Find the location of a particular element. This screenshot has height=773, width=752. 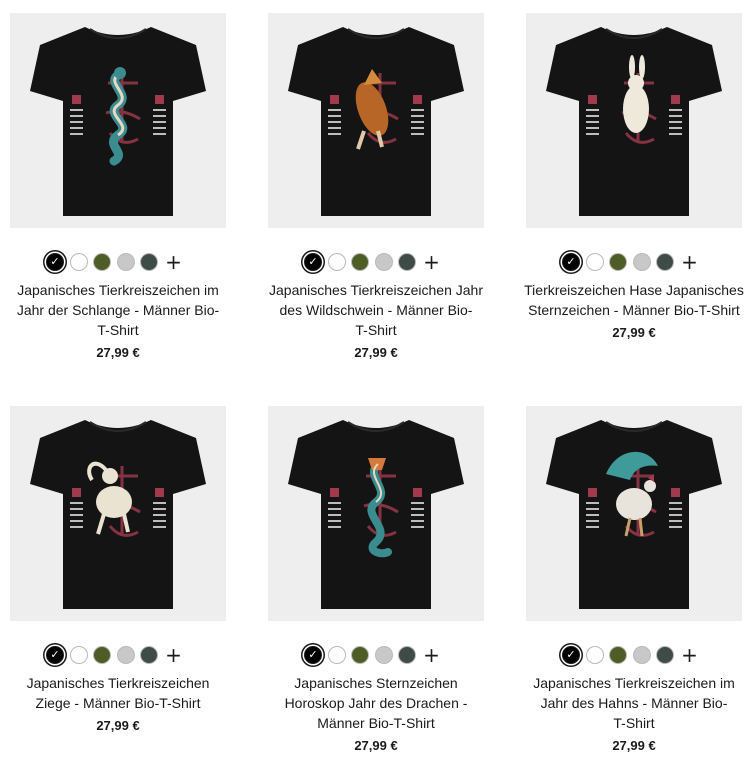

boar-design-image is located at coordinates (376, 121).